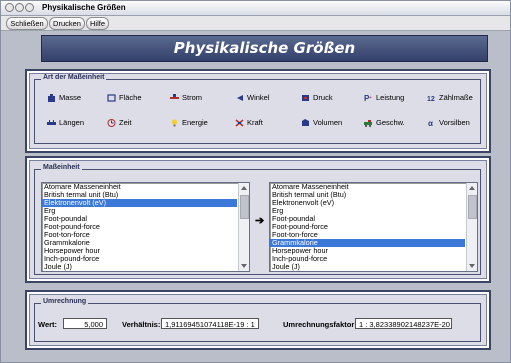  I want to click on category-zeit: Zeit, so click(119, 123).